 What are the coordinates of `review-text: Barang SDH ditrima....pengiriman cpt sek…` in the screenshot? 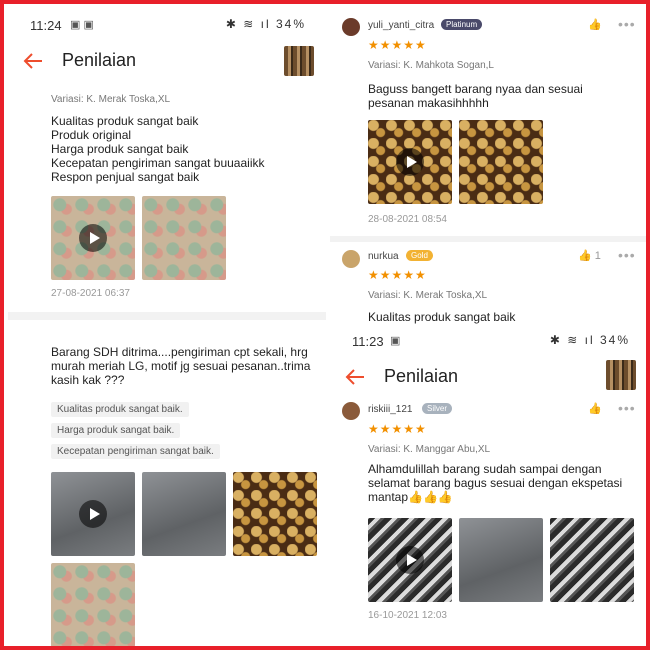 It's located at (181, 366).